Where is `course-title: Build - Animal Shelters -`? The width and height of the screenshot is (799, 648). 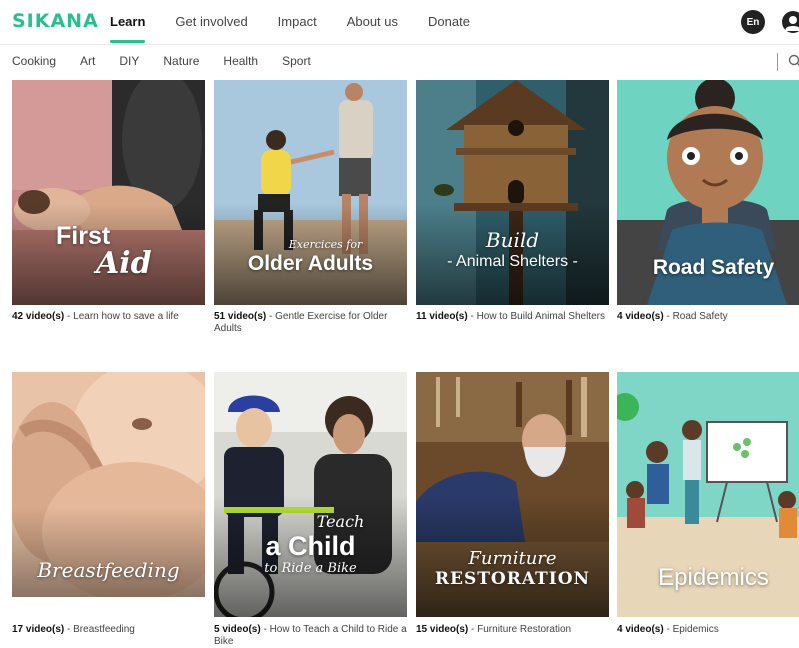 course-title: Build - Animal Shelters - is located at coordinates (512, 249).